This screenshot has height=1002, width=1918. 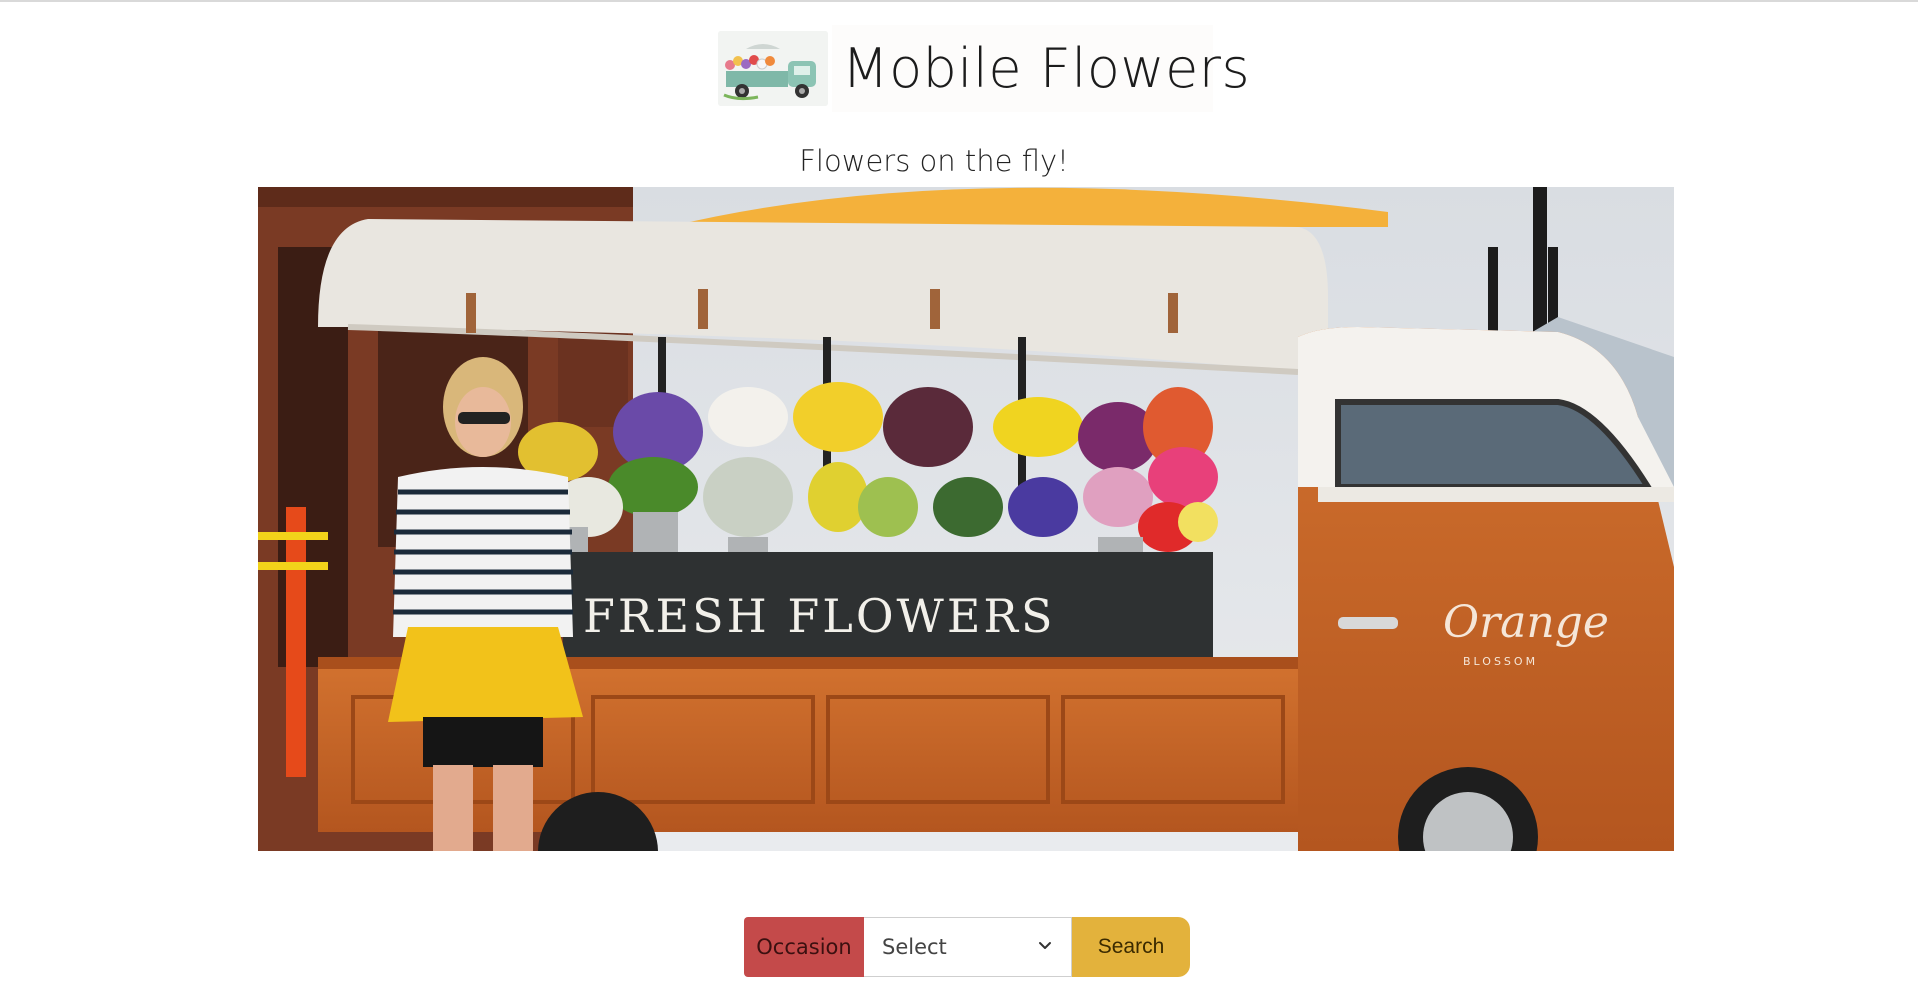 What do you see at coordinates (819, 616) in the screenshot?
I see `fresh-flowers-sign: FRESH FLOWERS` at bounding box center [819, 616].